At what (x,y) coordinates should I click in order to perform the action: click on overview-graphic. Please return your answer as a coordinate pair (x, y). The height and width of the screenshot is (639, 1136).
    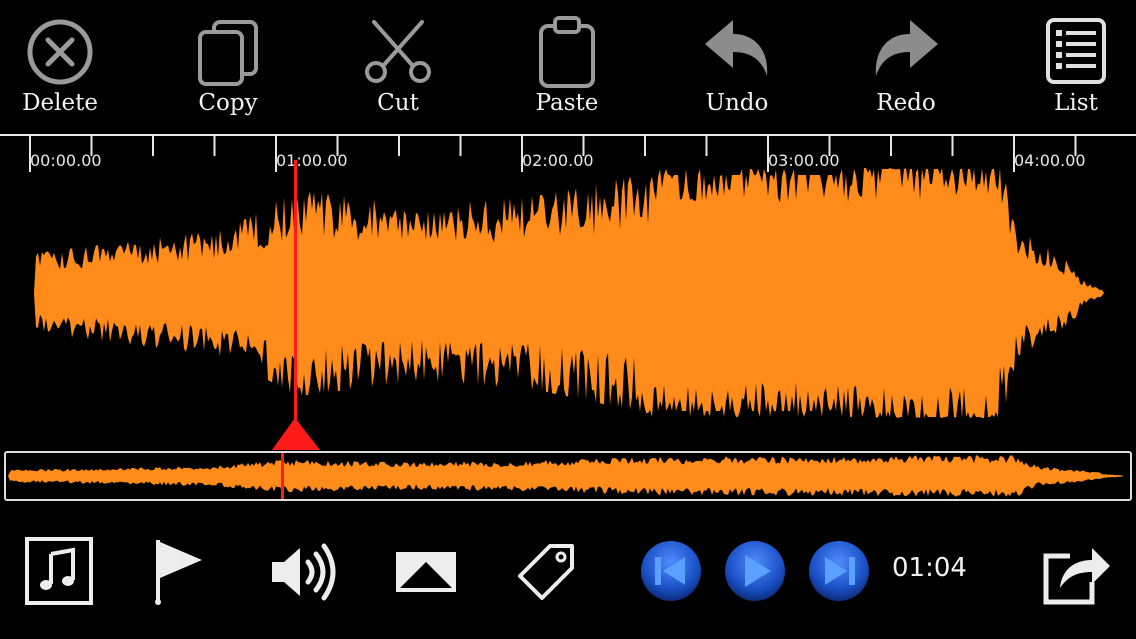
    Looking at the image, I should click on (567, 476).